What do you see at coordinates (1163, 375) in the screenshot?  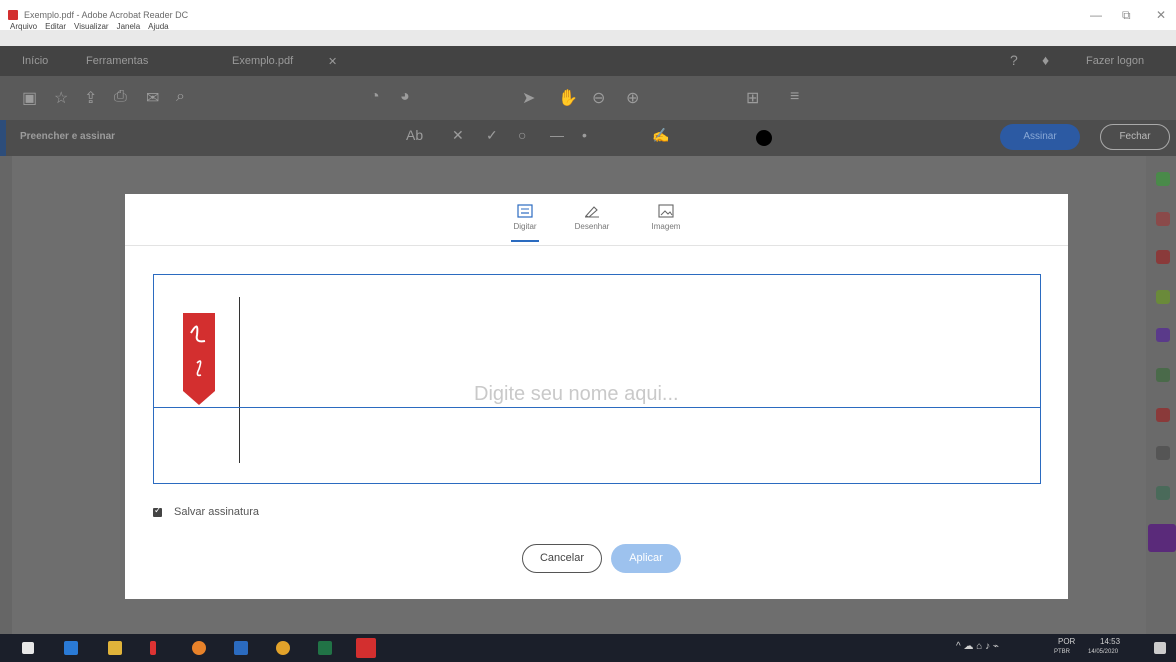 I see `organize-icon` at bounding box center [1163, 375].